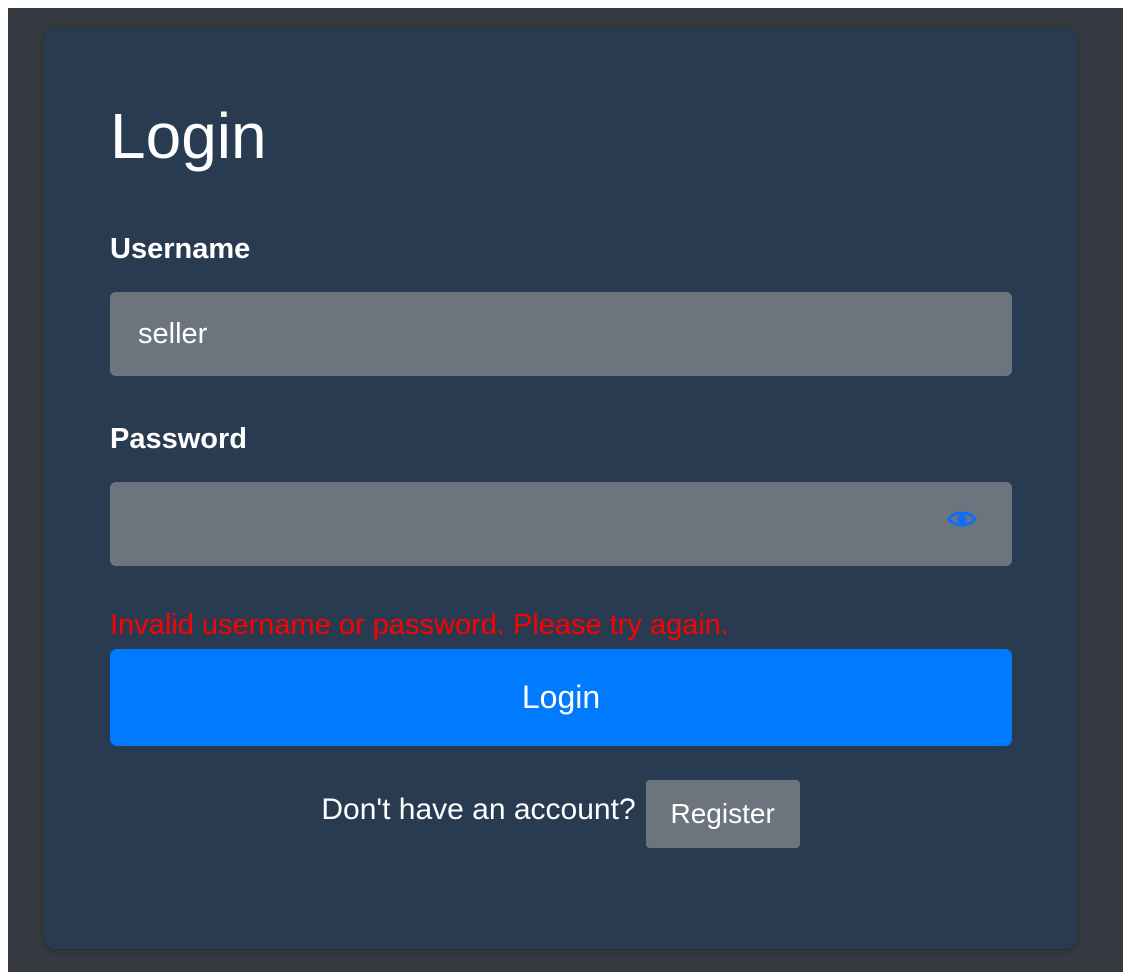 The width and height of the screenshot is (1123, 972). Describe the element at coordinates (478, 809) in the screenshot. I see `register-prompt: Don't have an account?` at that location.